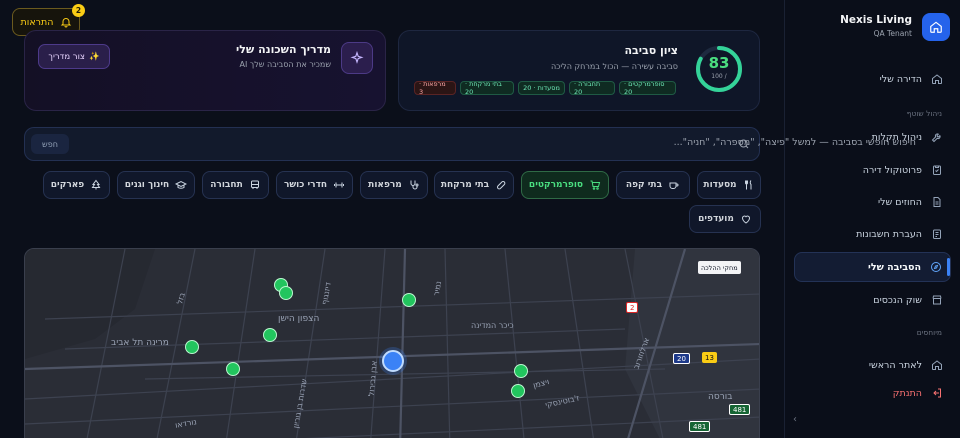 The height and width of the screenshot is (438, 960). What do you see at coordinates (651, 50) in the screenshot?
I see `score-title: ציון סביבה` at bounding box center [651, 50].